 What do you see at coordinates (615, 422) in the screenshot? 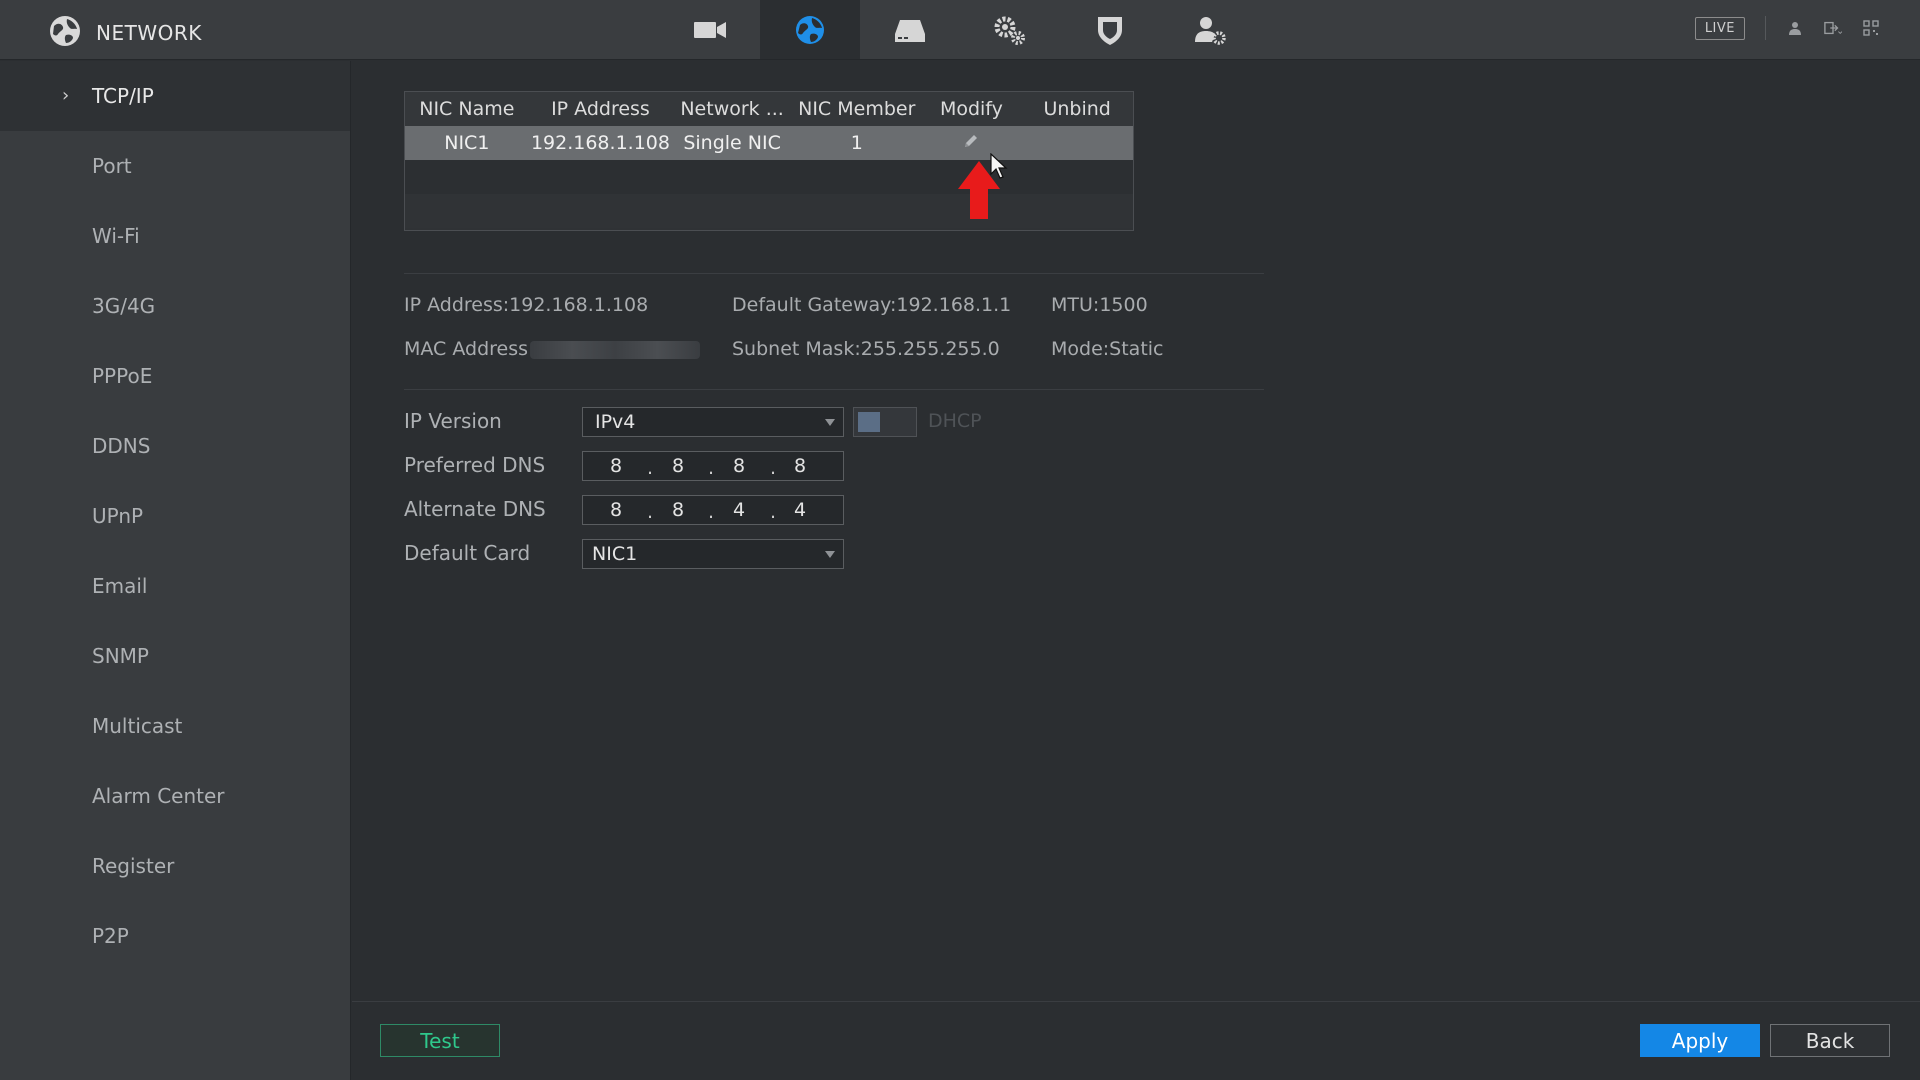
I see `select-value: IPv4` at bounding box center [615, 422].